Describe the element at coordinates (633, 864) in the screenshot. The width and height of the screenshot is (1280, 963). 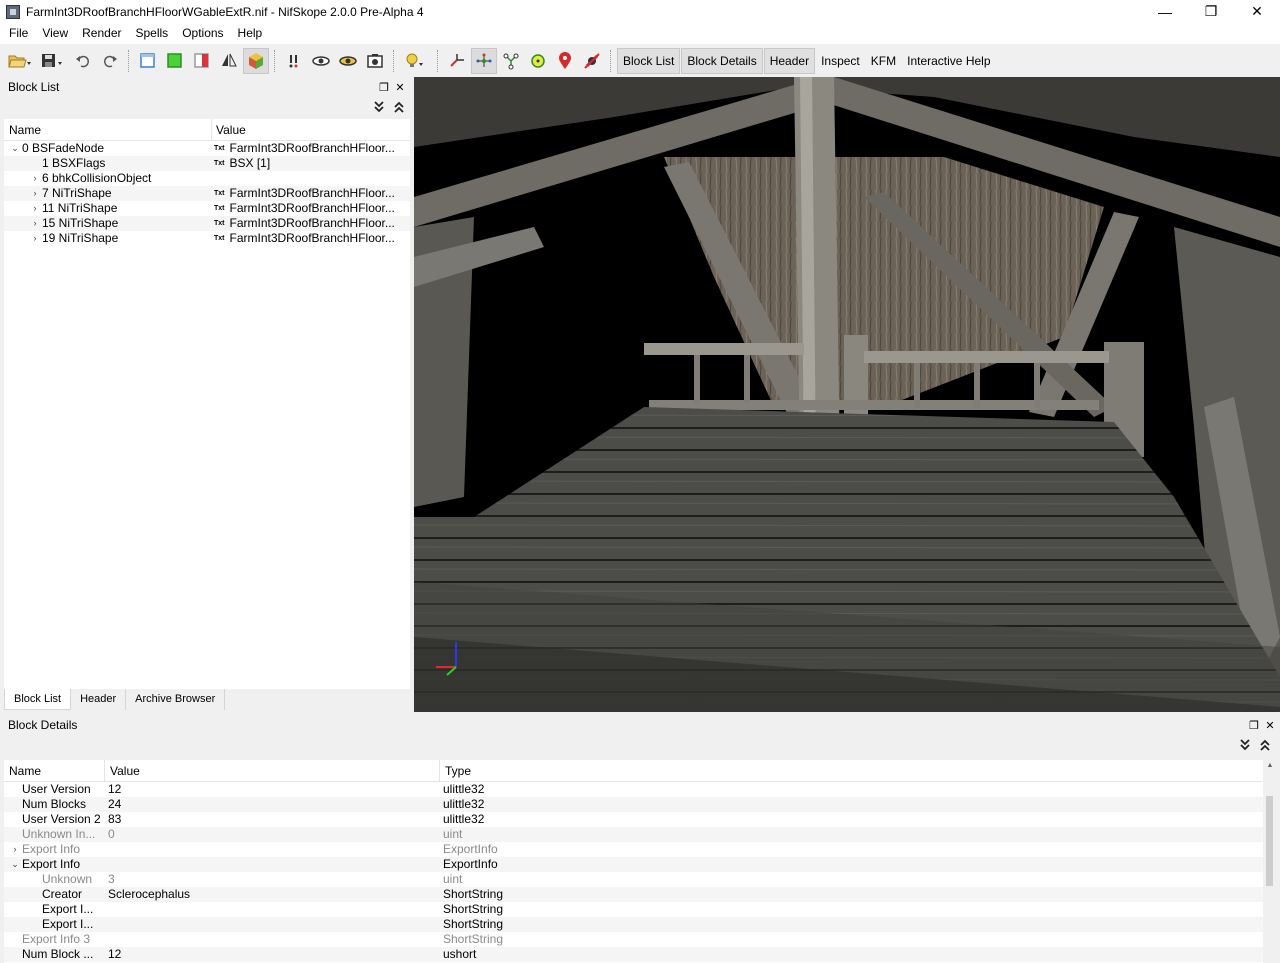
I see `detail-row: ⌄ Export Info ExportInfo` at that location.